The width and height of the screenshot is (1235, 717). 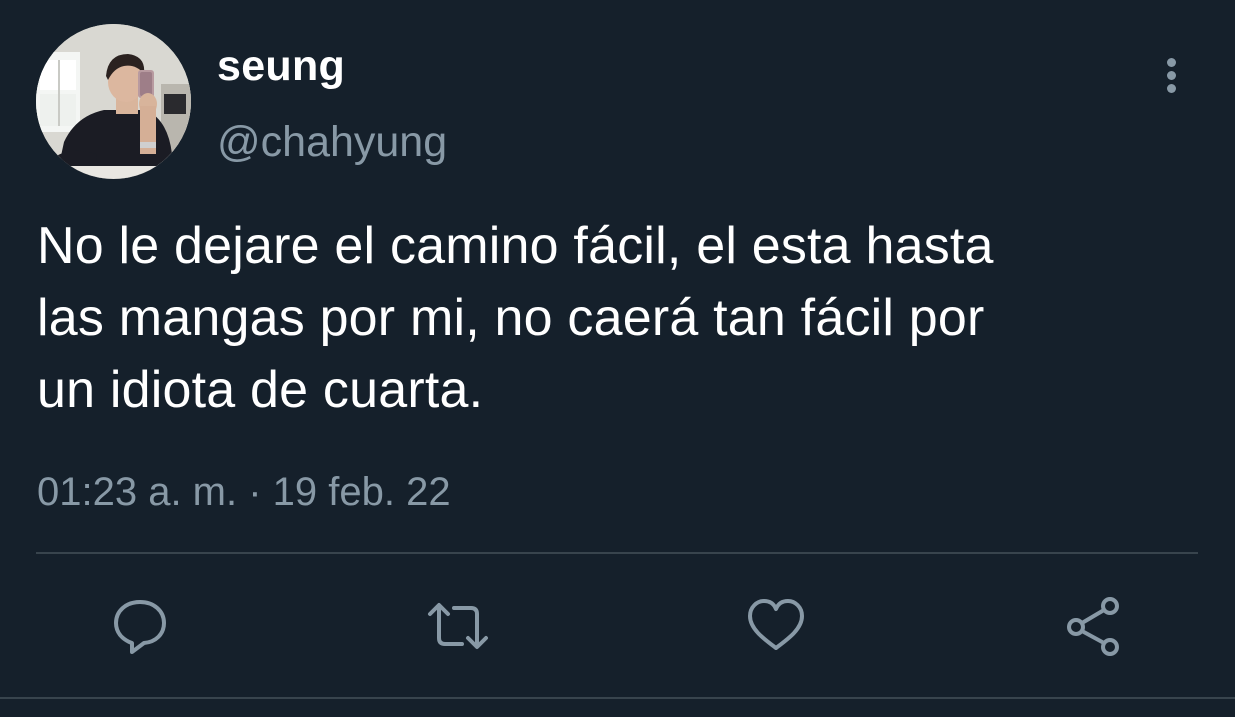 What do you see at coordinates (617, 698) in the screenshot?
I see `bottom-divider` at bounding box center [617, 698].